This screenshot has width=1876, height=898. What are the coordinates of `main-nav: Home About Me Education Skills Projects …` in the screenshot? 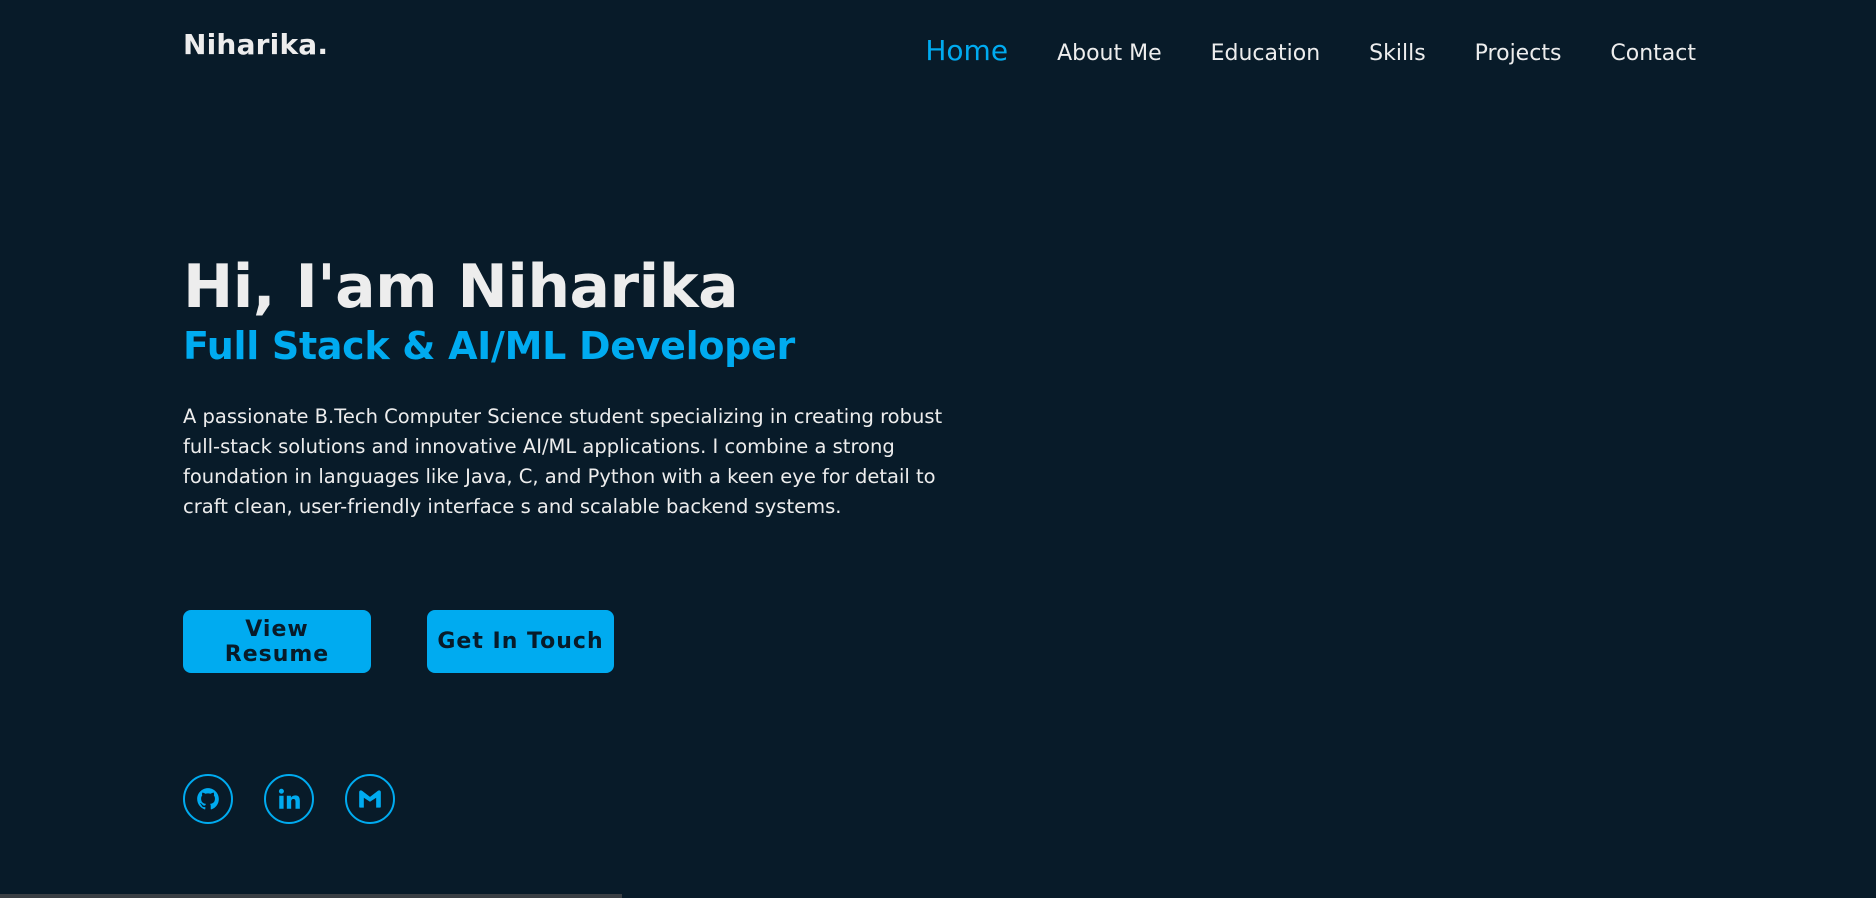 It's located at (1310, 50).